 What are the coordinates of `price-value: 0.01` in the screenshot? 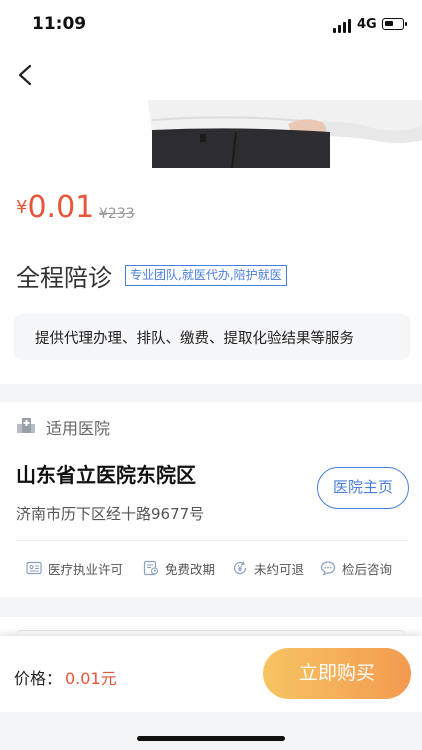 It's located at (61, 207).